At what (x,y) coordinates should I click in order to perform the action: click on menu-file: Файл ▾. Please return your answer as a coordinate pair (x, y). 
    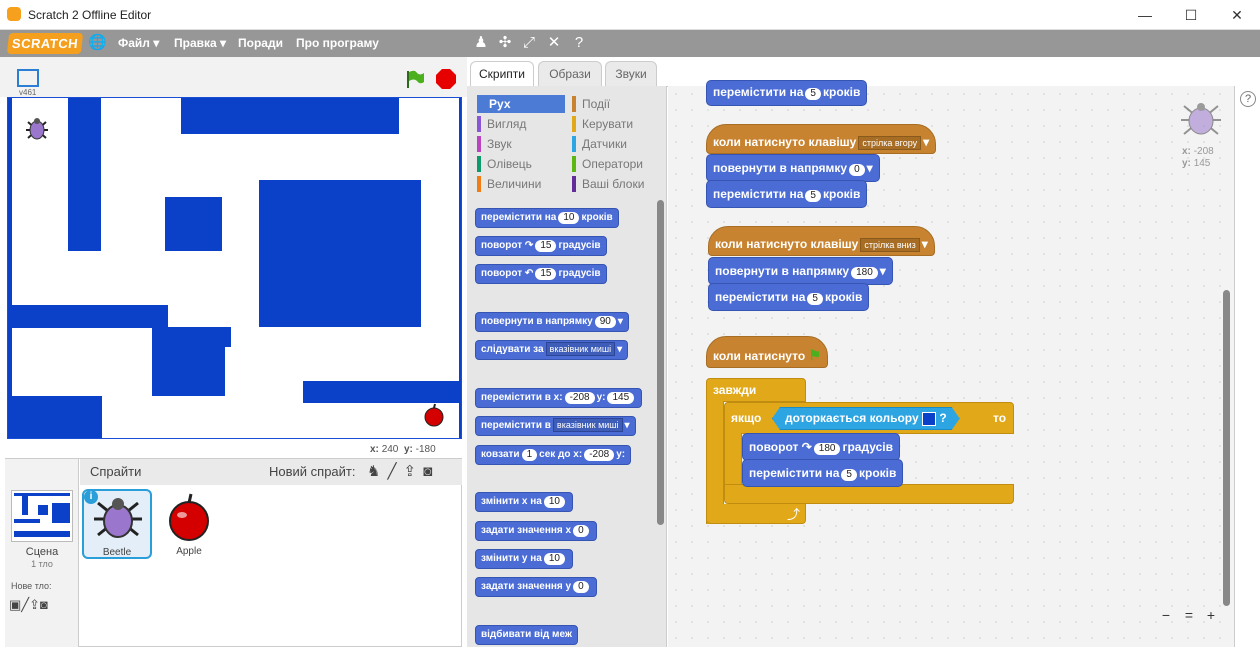
    Looking at the image, I should click on (138, 43).